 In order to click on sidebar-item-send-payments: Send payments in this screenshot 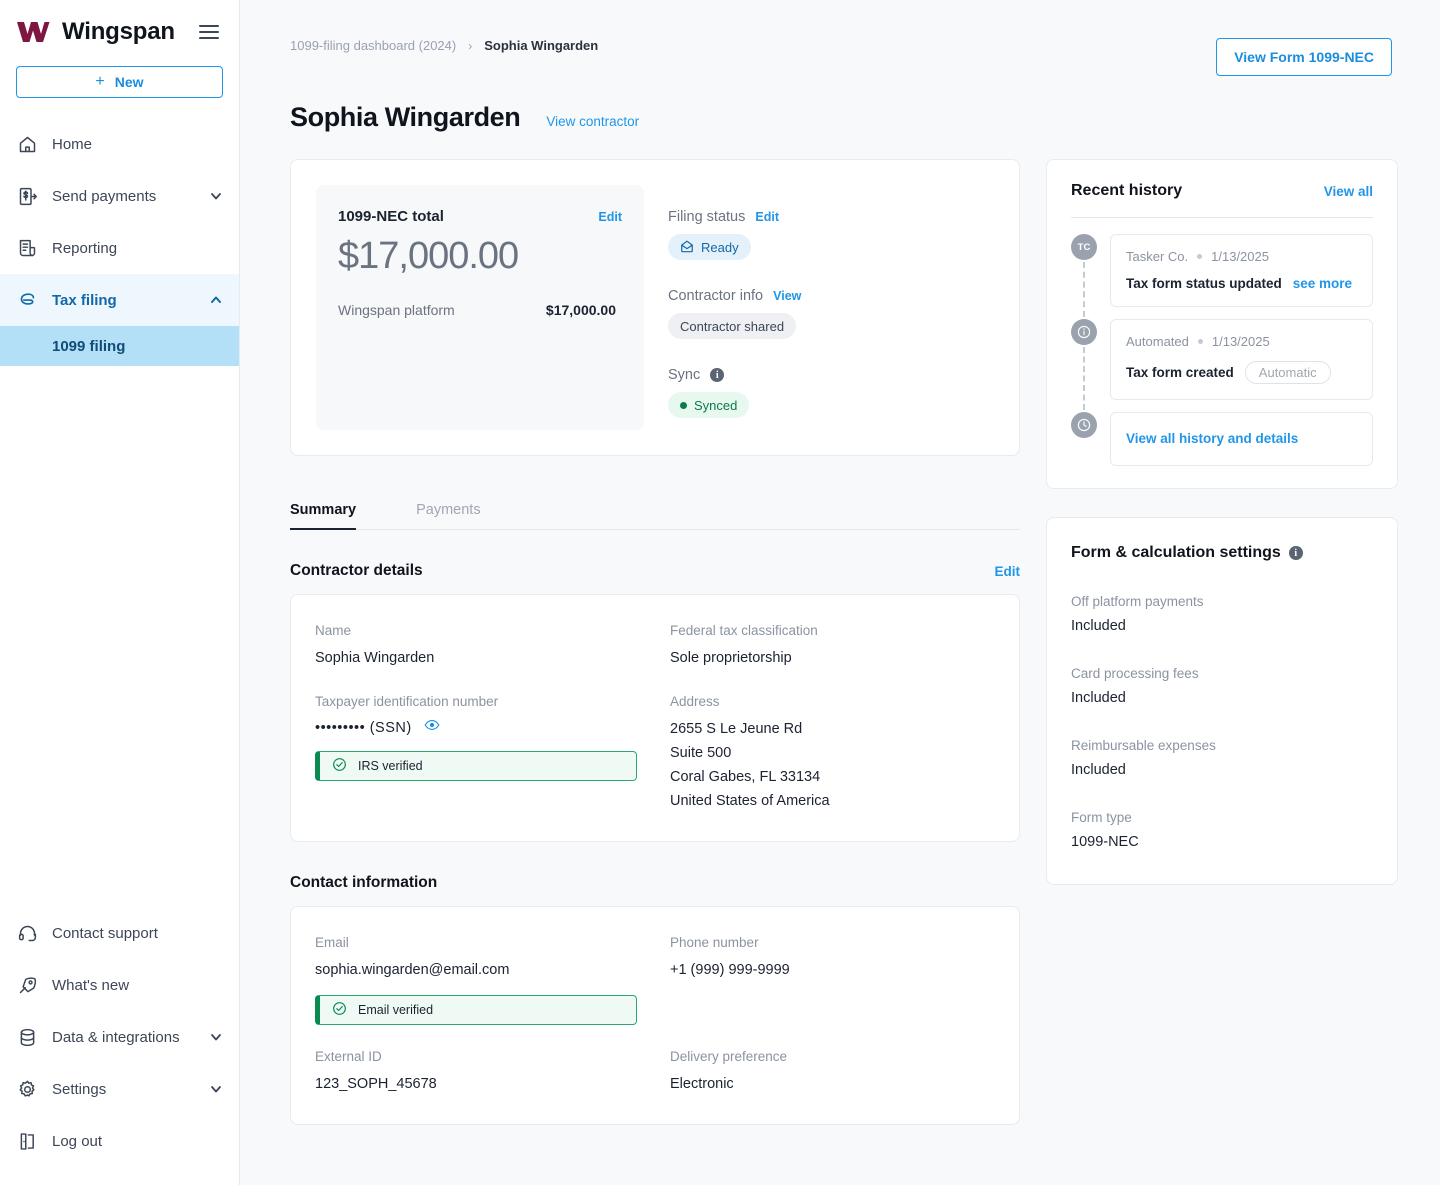, I will do `click(119, 196)`.